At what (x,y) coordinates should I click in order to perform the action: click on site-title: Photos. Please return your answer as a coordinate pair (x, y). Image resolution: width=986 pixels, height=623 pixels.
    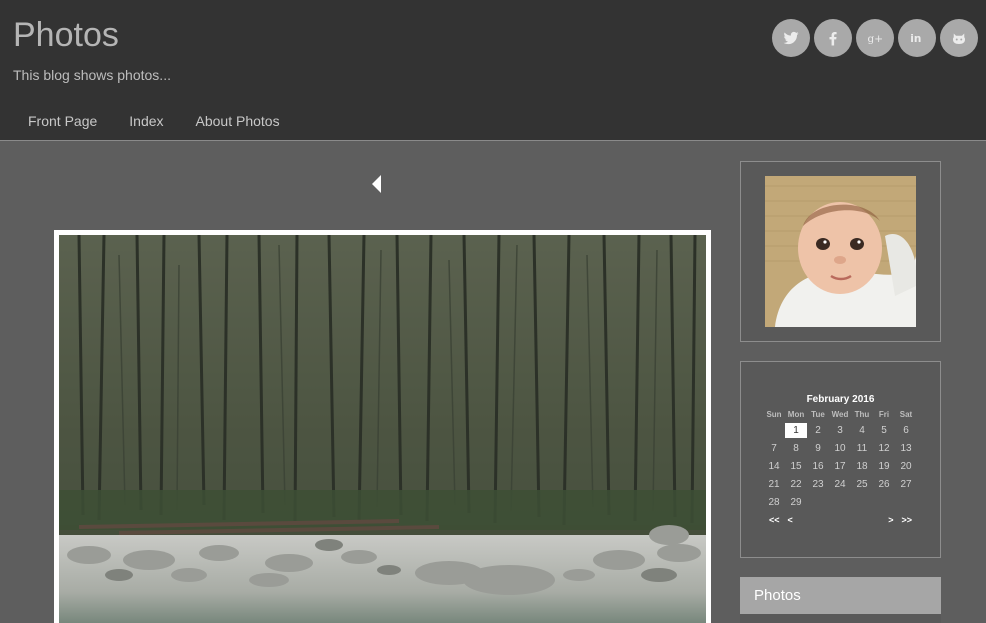
    Looking at the image, I should click on (66, 35).